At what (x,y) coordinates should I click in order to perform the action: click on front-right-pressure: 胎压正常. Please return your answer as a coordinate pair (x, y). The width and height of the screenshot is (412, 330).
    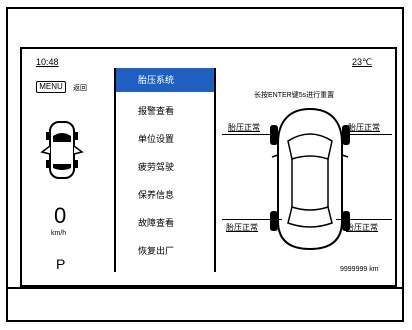
    Looking at the image, I should click on (364, 127).